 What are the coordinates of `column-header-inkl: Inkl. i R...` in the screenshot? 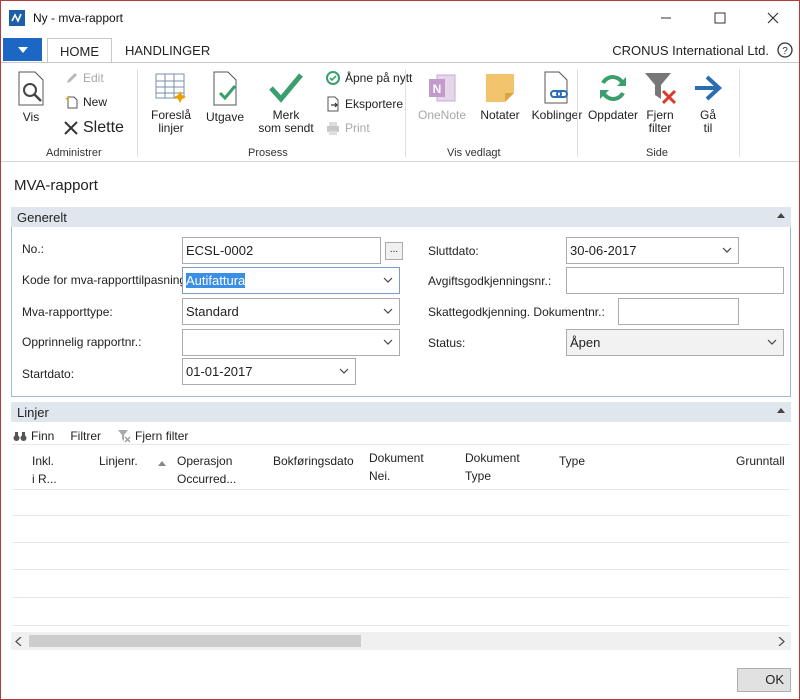 It's located at (44, 470).